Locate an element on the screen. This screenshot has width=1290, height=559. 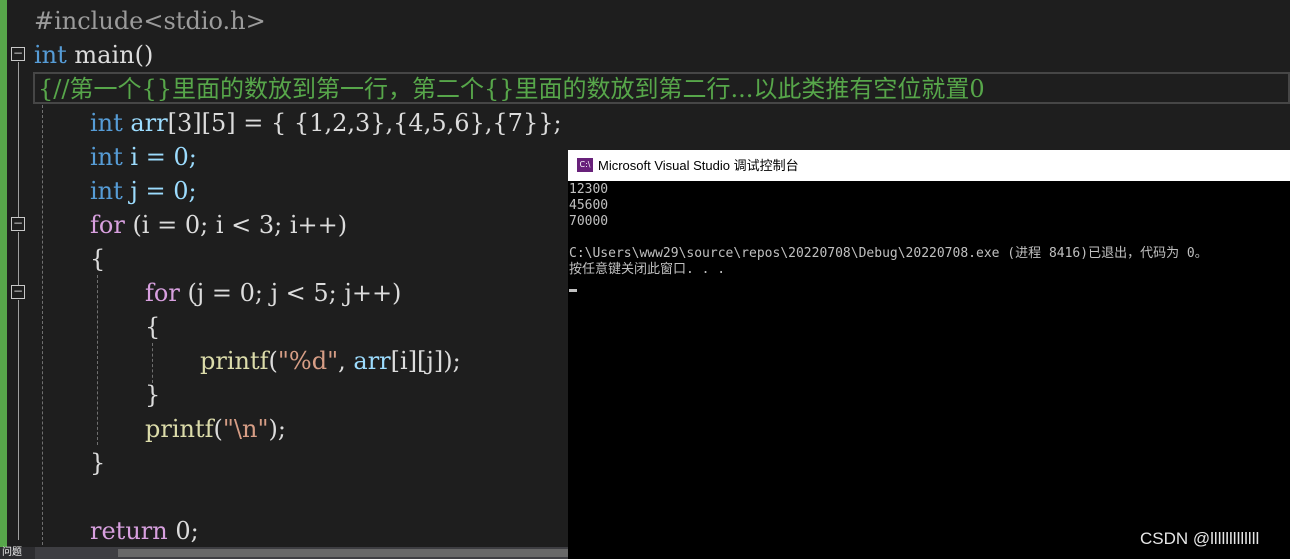
scrollbar-thumb is located at coordinates (343, 553).